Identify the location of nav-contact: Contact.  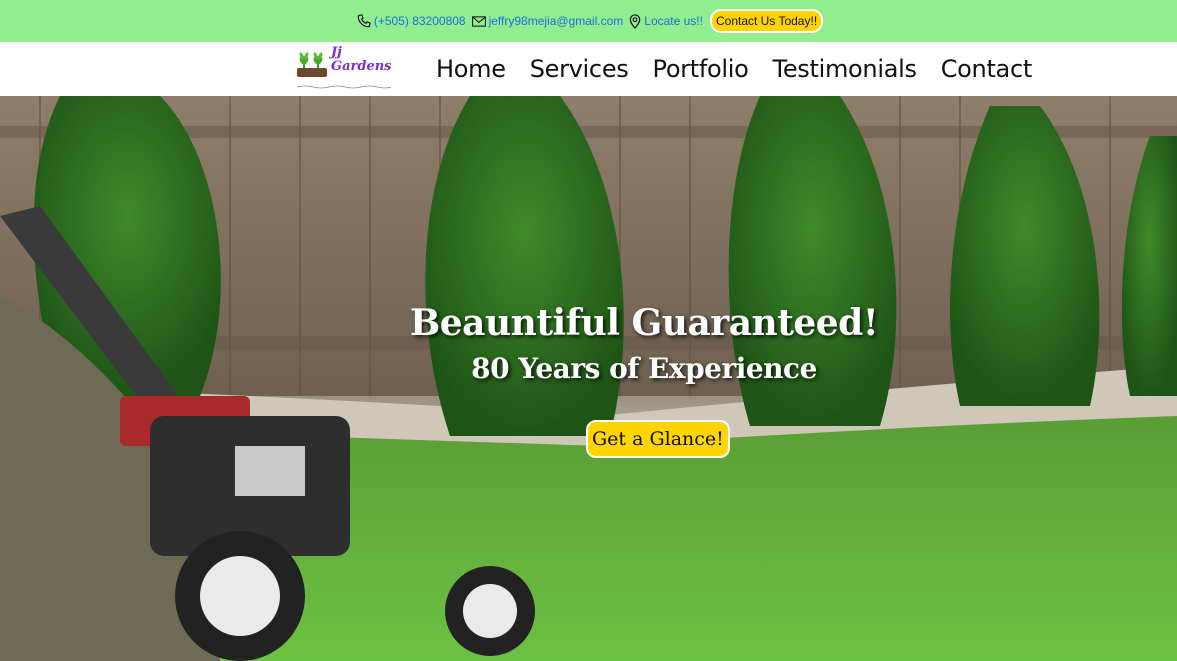
(987, 69).